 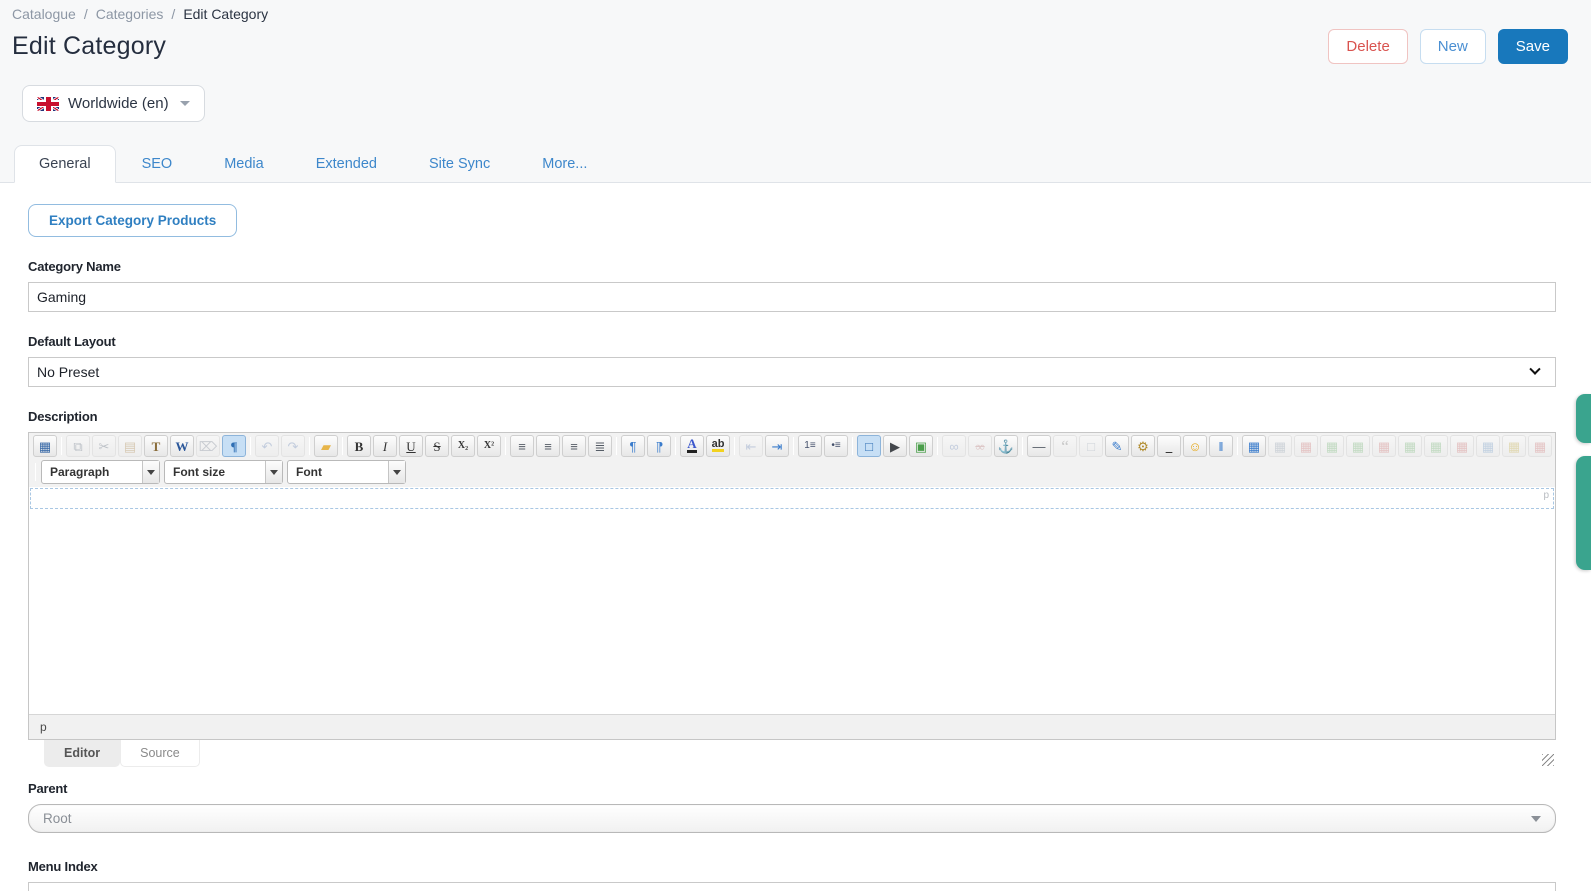 I want to click on element-path: p, so click(x=43, y=727).